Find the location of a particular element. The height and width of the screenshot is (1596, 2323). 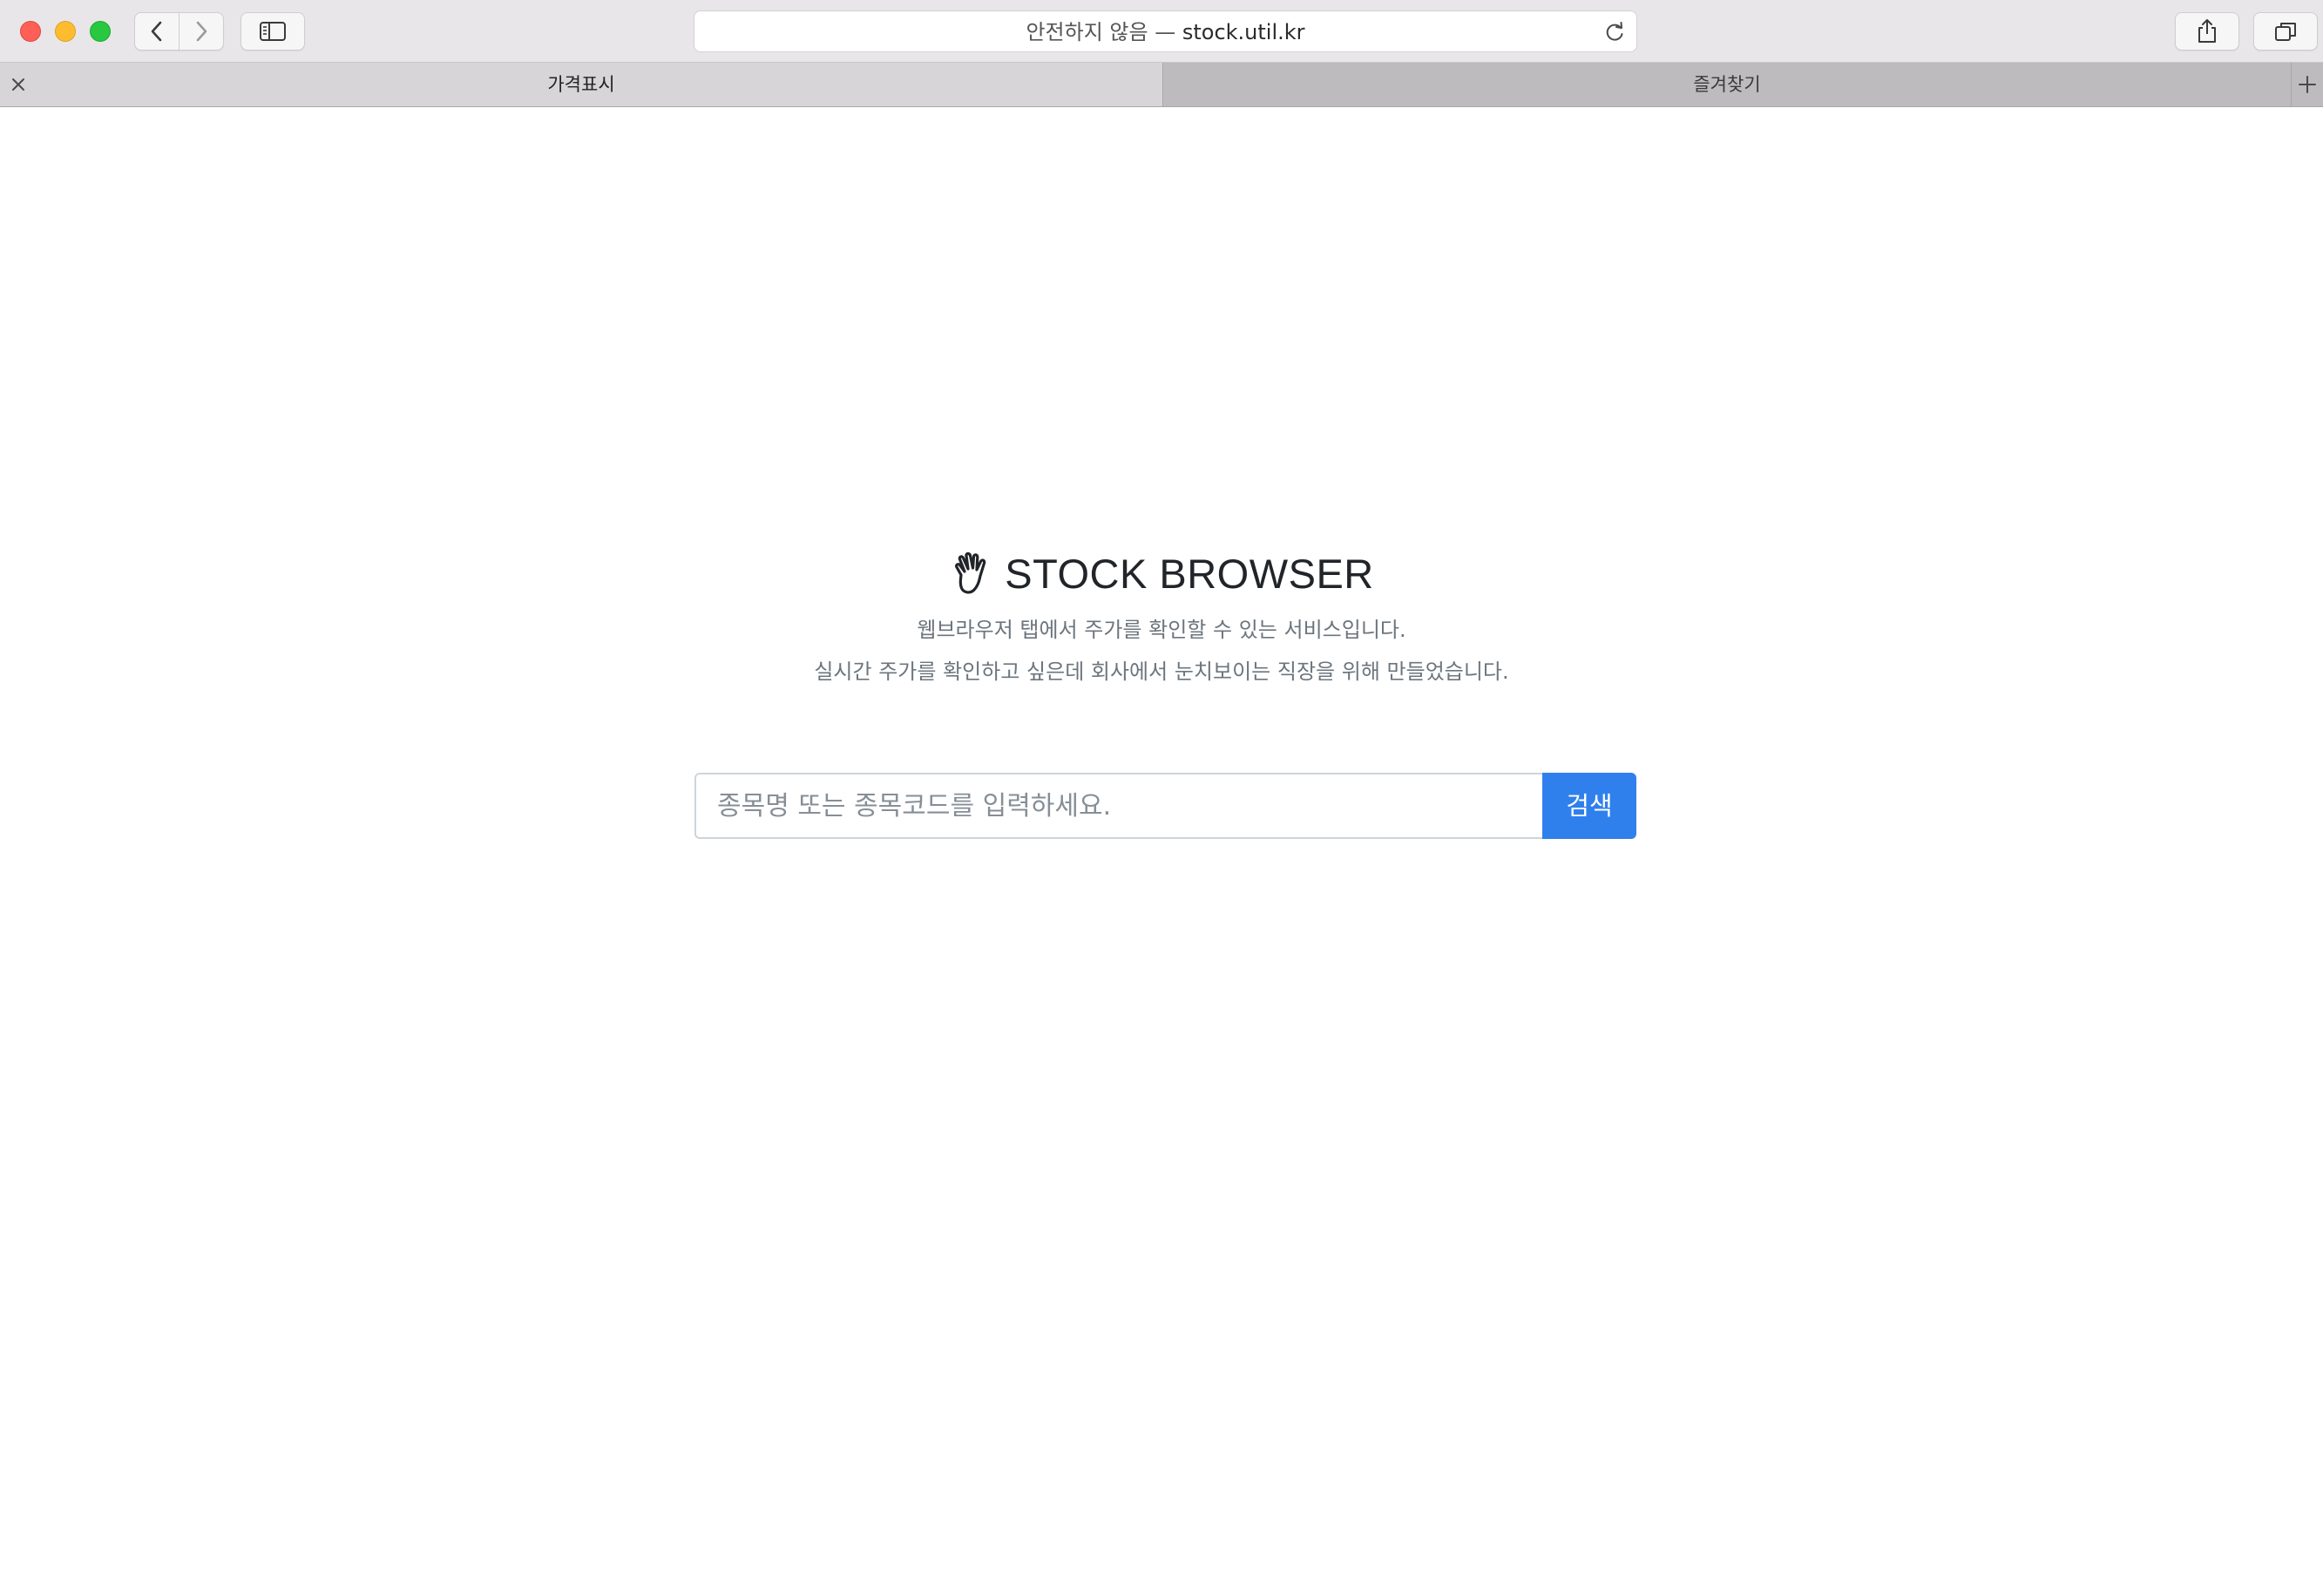

navigation-buttons is located at coordinates (179, 32).